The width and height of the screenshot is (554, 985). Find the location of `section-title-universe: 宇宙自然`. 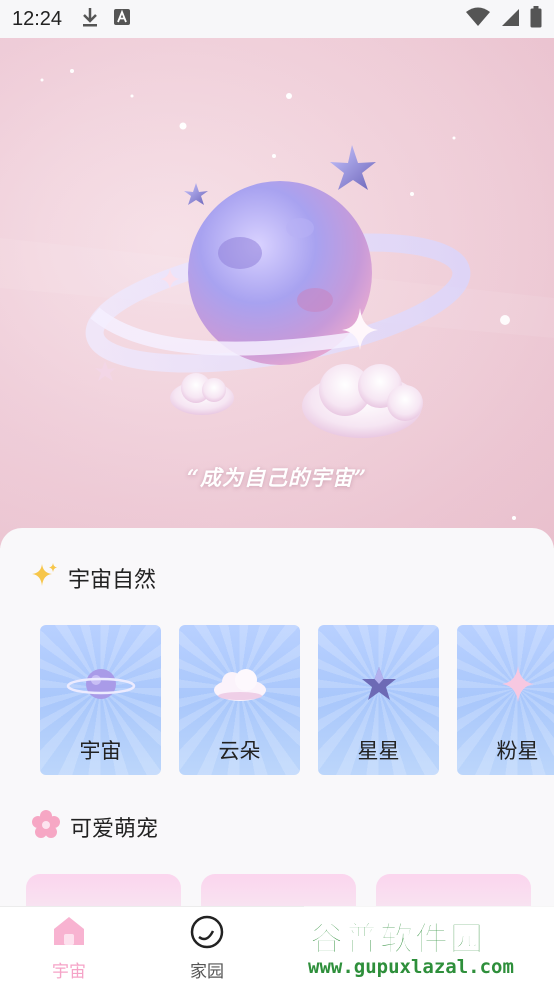

section-title-universe: 宇宙自然 is located at coordinates (94, 578).